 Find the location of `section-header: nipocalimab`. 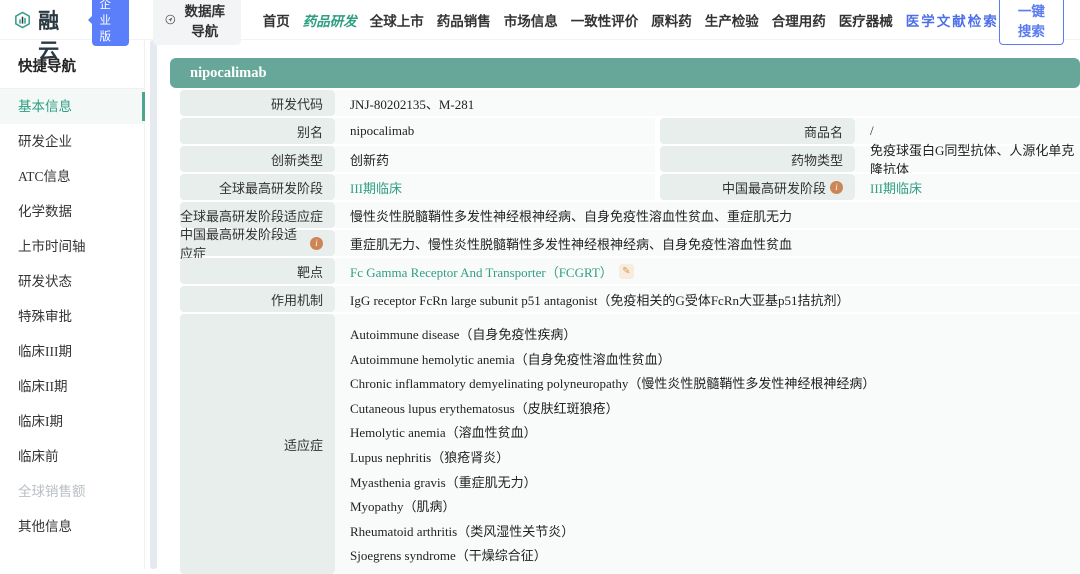

section-header: nipocalimab is located at coordinates (625, 73).